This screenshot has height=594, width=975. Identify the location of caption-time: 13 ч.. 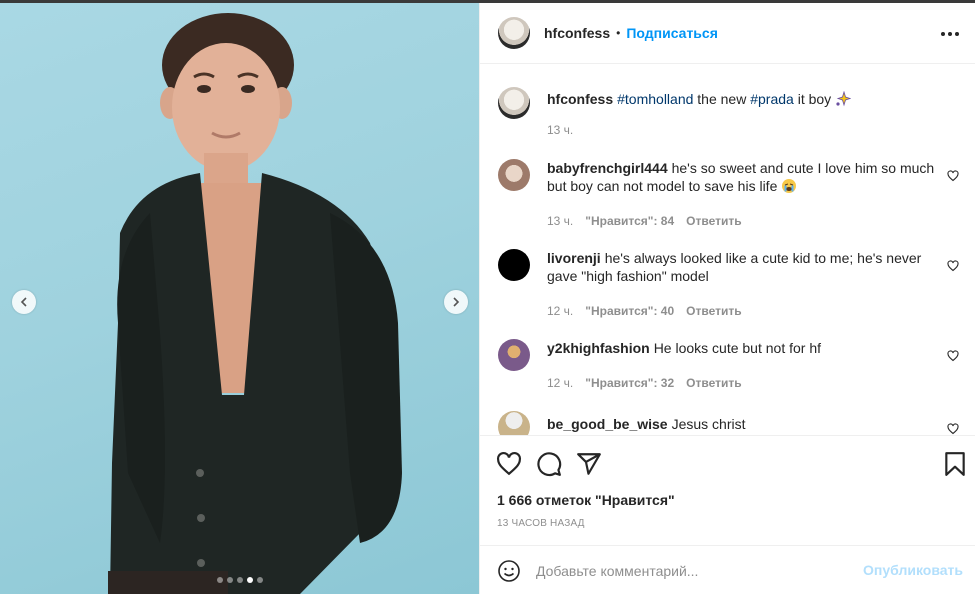
(560, 130).